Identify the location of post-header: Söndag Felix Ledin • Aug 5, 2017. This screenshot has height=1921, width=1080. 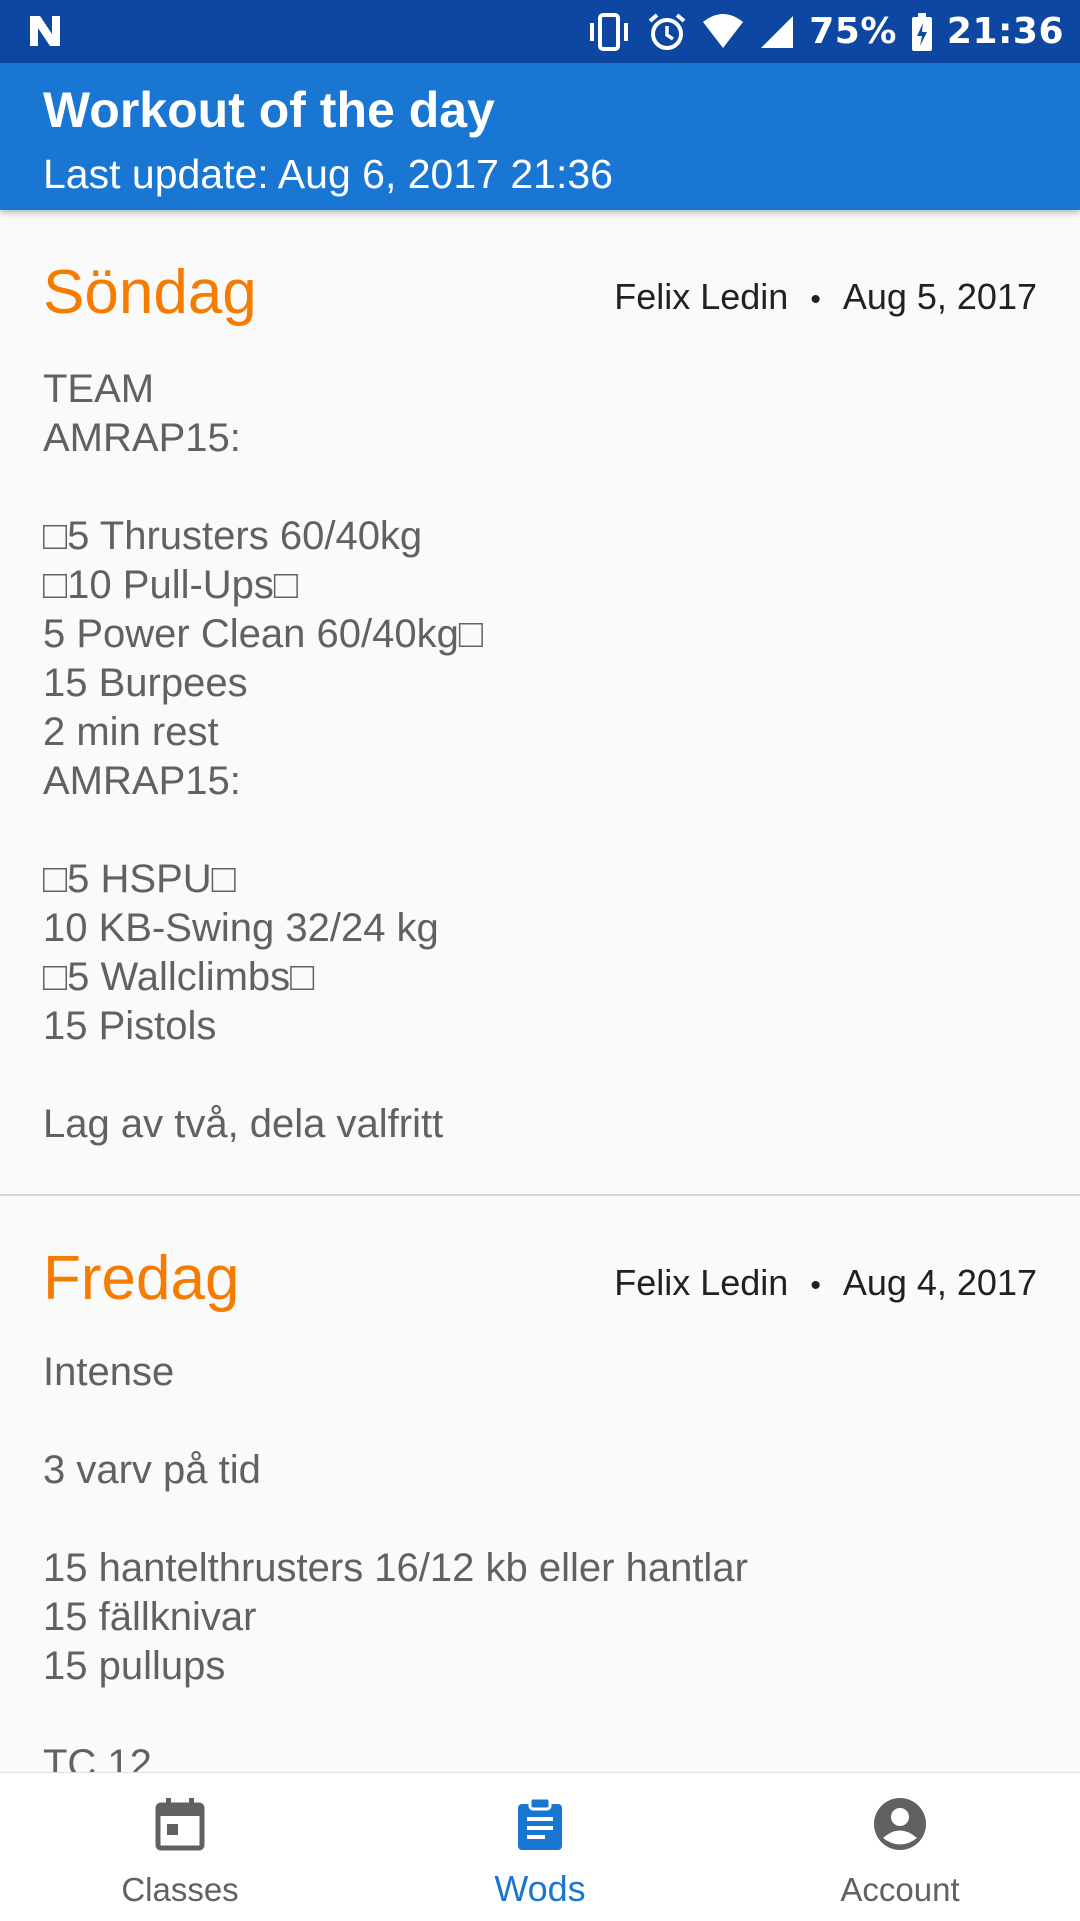
(540, 267).